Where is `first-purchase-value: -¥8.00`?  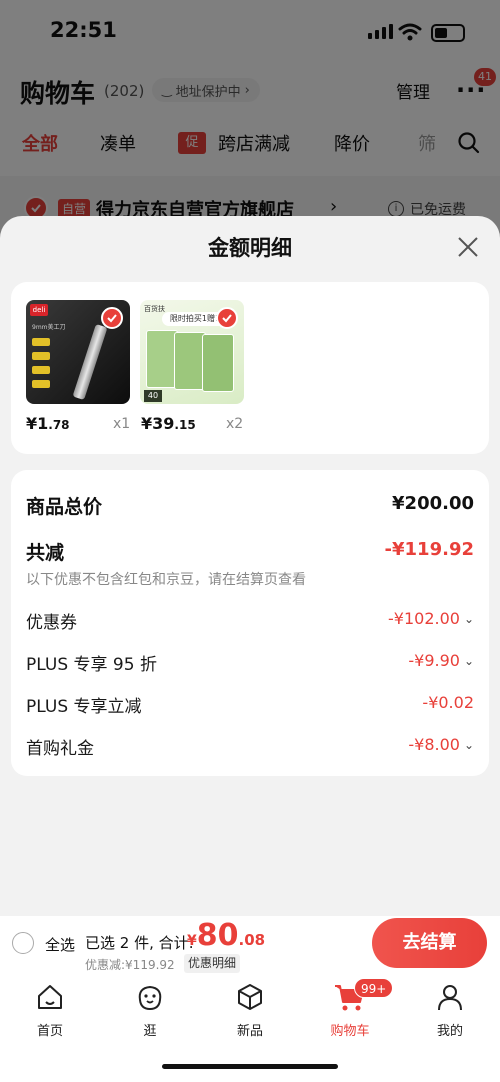
first-purchase-value: -¥8.00 is located at coordinates (434, 744).